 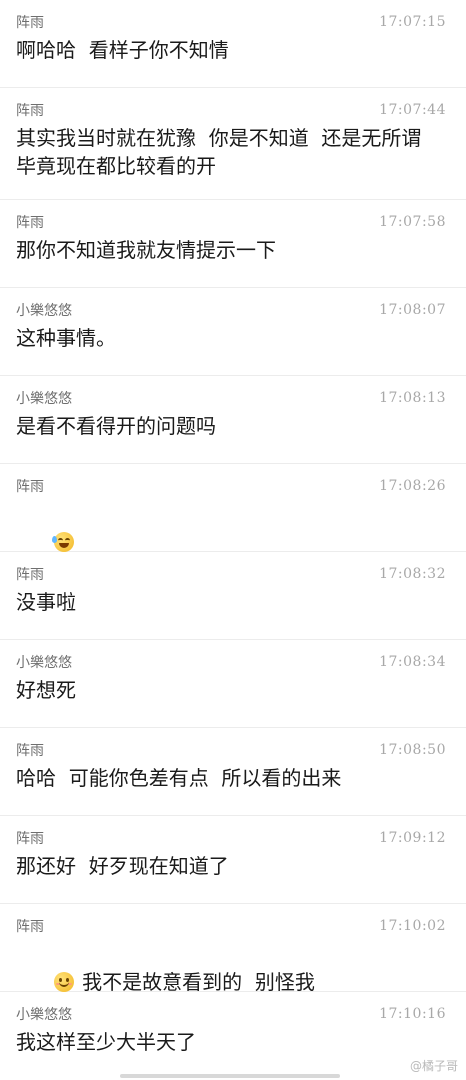 I want to click on message-text: 哈哈 可能你色差有点 所以看的出来, so click(x=179, y=778).